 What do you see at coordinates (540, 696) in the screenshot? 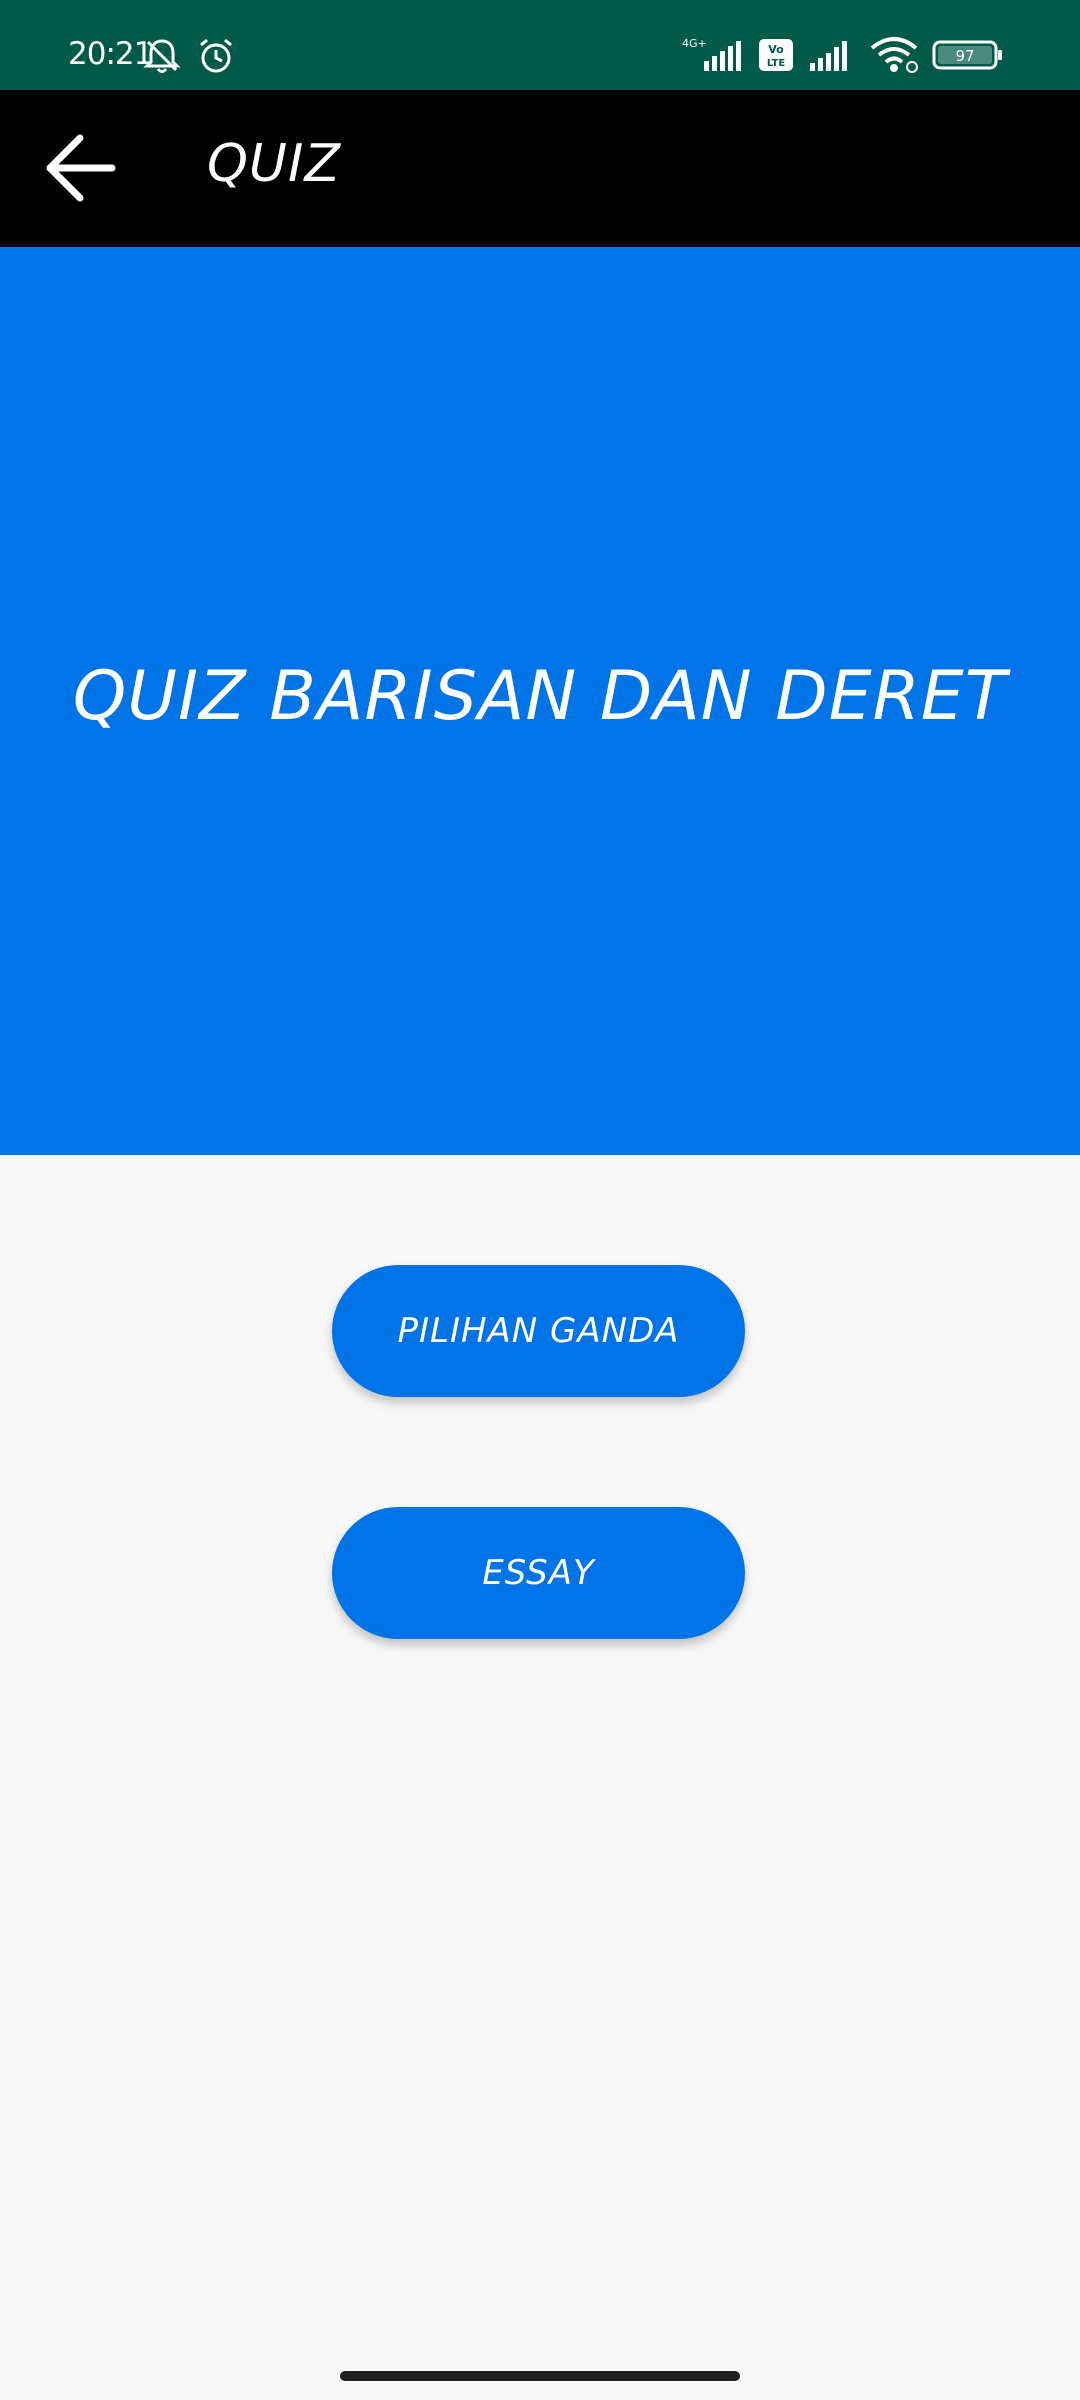
I see `hero-title: QUIZ BARISAN DAN DERET` at bounding box center [540, 696].